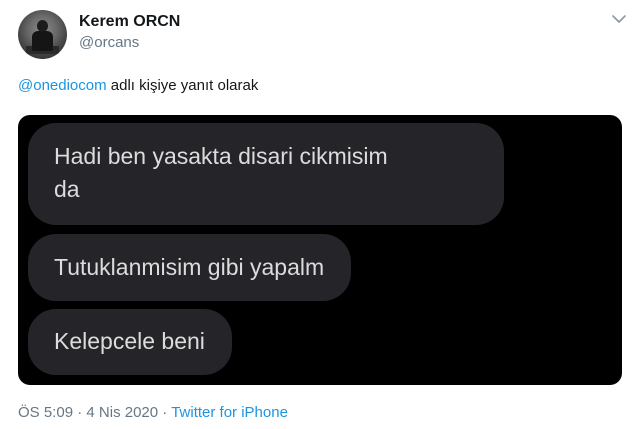  I want to click on message-bubble: Kelepcele beni, so click(130, 342).